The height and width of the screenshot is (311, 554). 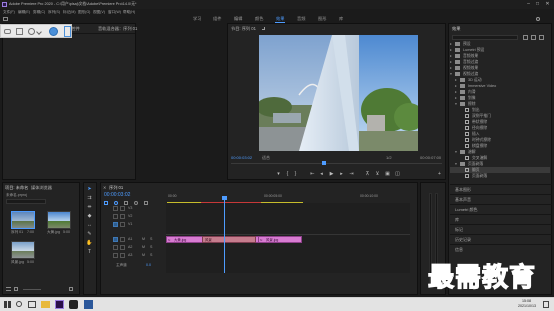 I want to click on comparison-view-icon: ◫, so click(x=397, y=174).